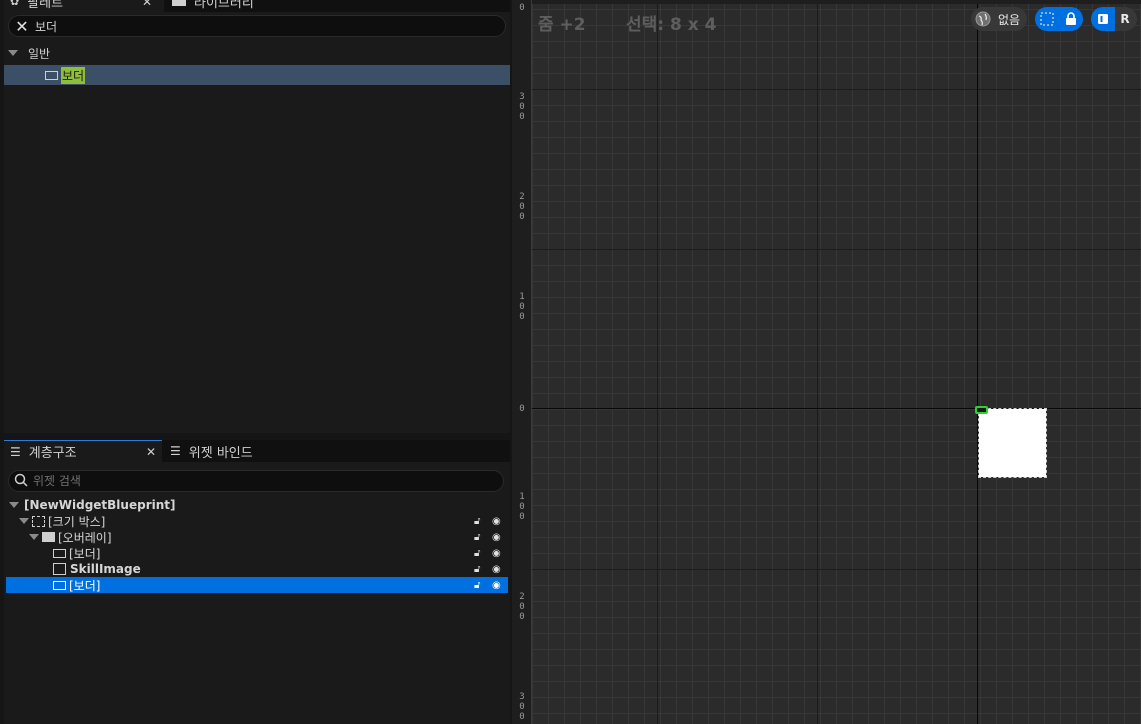 The height and width of the screenshot is (724, 1141). Describe the element at coordinates (270, 26) in the screenshot. I see `palette-search-input` at that location.